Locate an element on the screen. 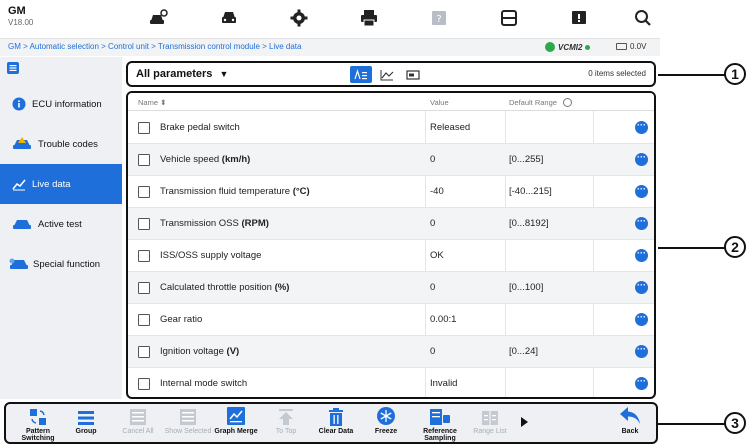 Image resolution: width=751 pixels, height=446 pixels. freeze-button: Freeze is located at coordinates (386, 424).